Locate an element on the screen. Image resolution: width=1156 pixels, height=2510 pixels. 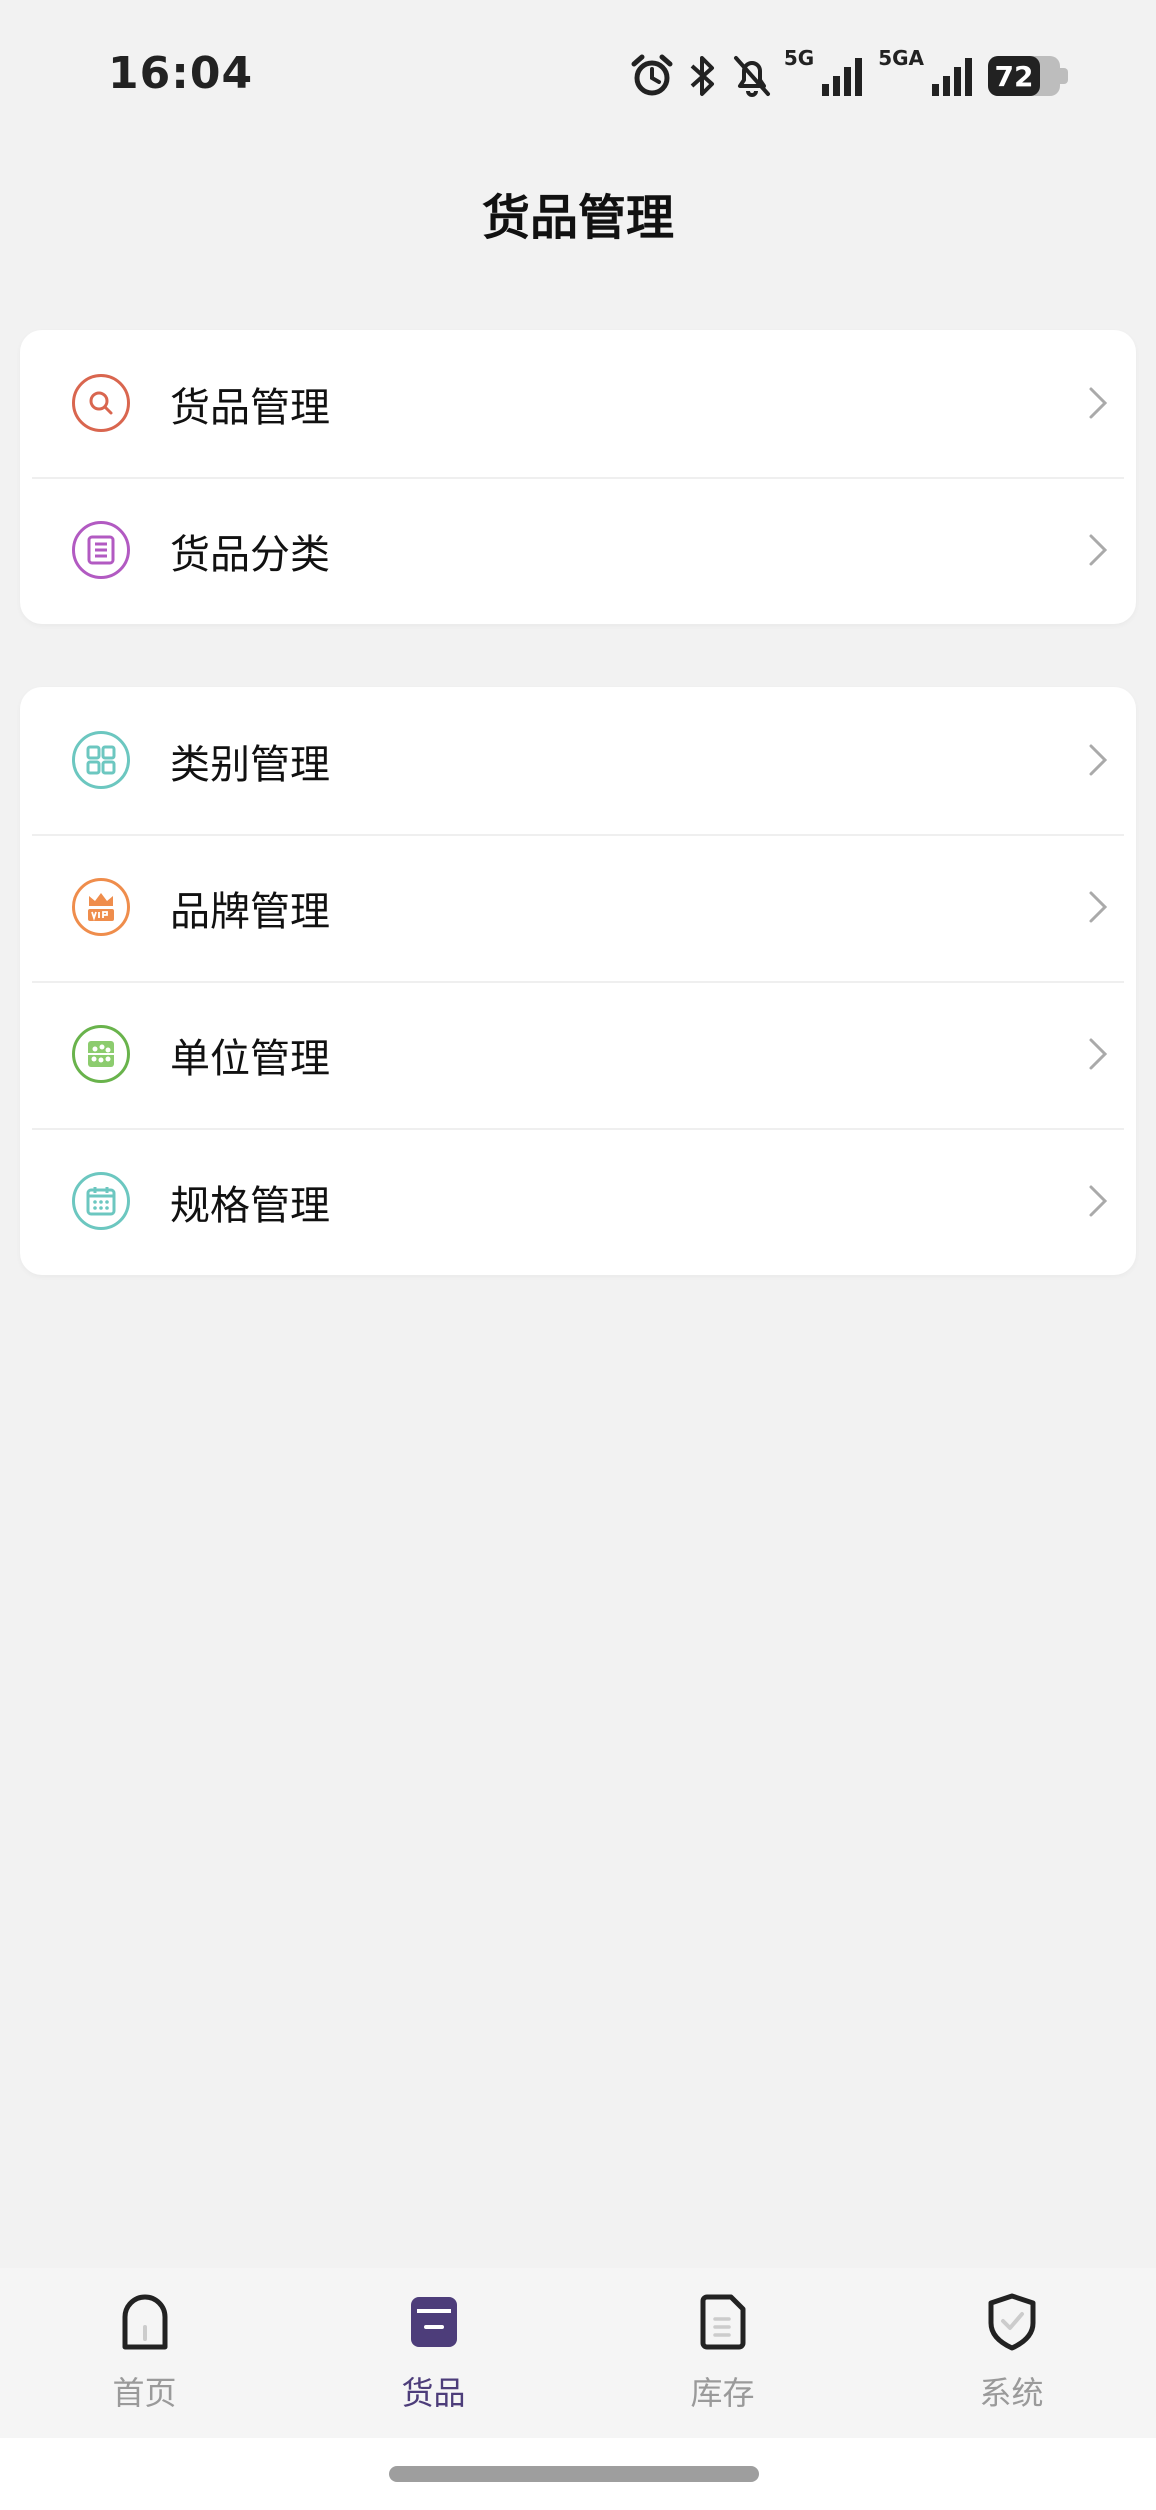
mute-bell-icon is located at coordinates (751, 76).